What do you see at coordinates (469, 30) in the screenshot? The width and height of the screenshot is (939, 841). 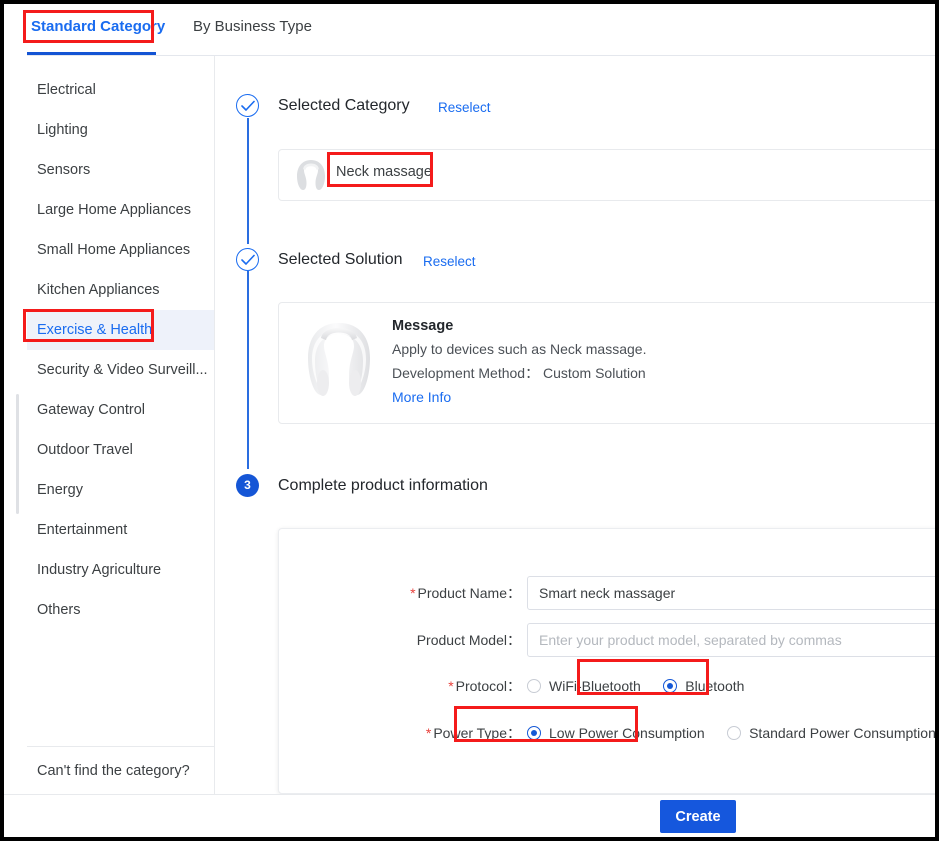 I see `tab-bar: Standard Category By Business Type` at bounding box center [469, 30].